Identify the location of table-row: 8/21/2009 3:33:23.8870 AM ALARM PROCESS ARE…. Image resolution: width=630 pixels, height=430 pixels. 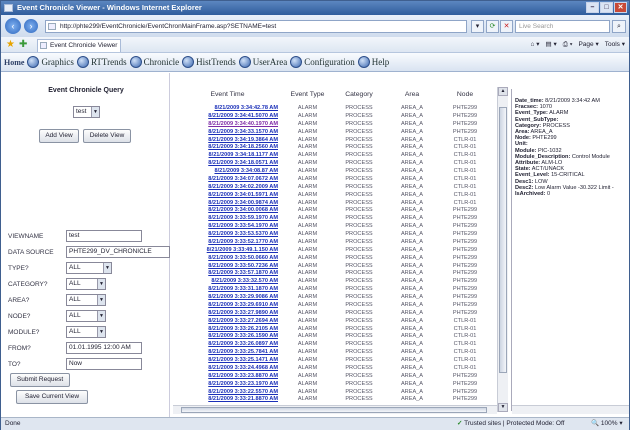
(332, 377).